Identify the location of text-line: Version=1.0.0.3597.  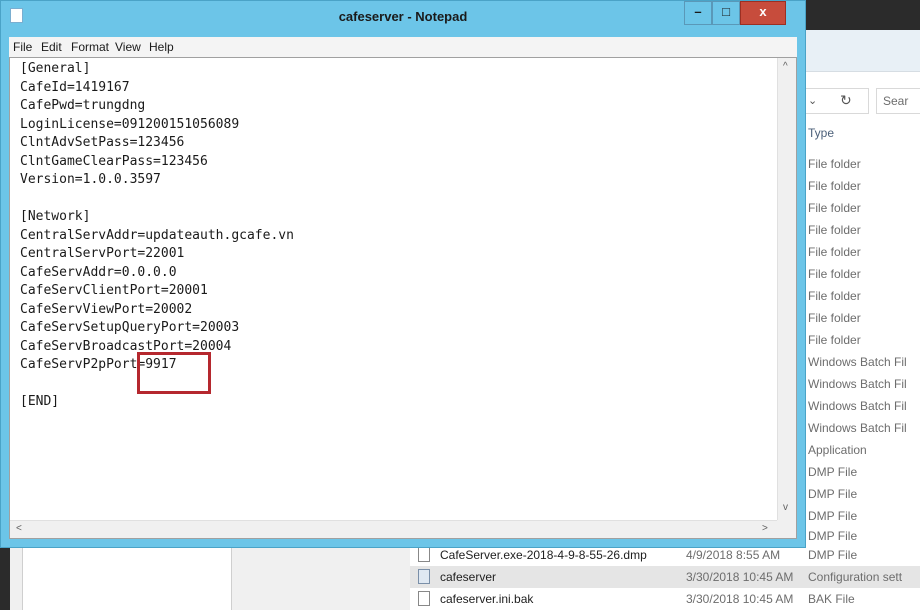
(90, 179).